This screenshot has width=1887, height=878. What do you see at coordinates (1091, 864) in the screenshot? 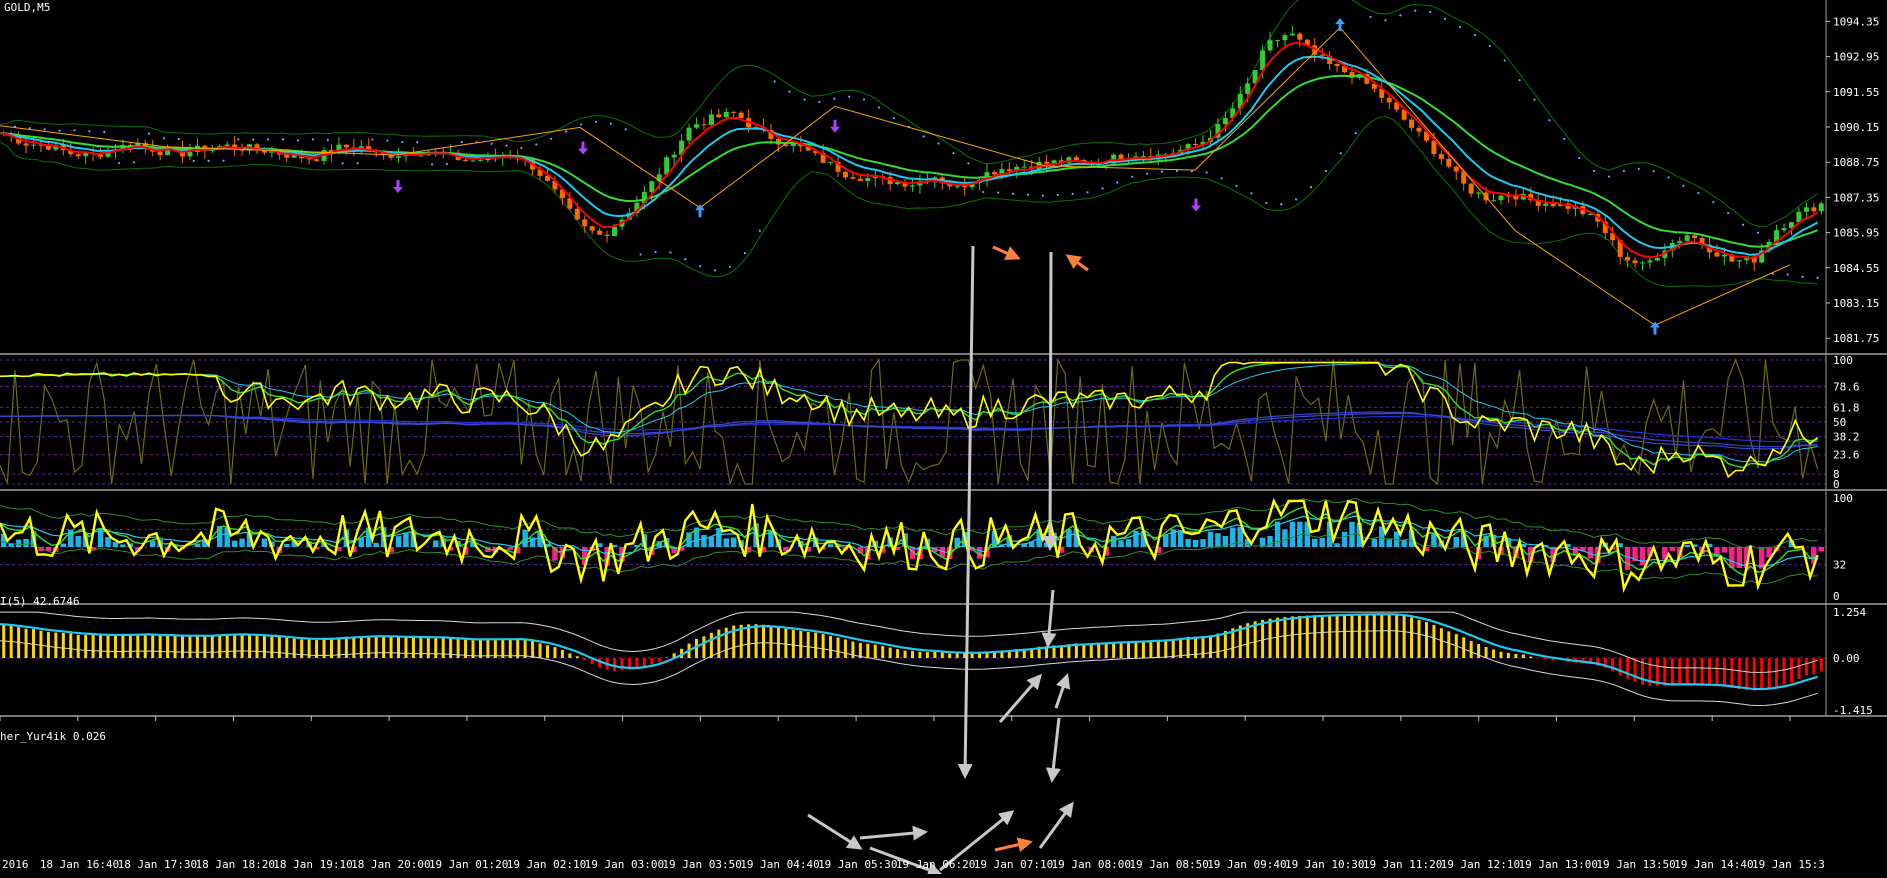
I see `time-axis-label: 19 Jan 08:00` at bounding box center [1091, 864].